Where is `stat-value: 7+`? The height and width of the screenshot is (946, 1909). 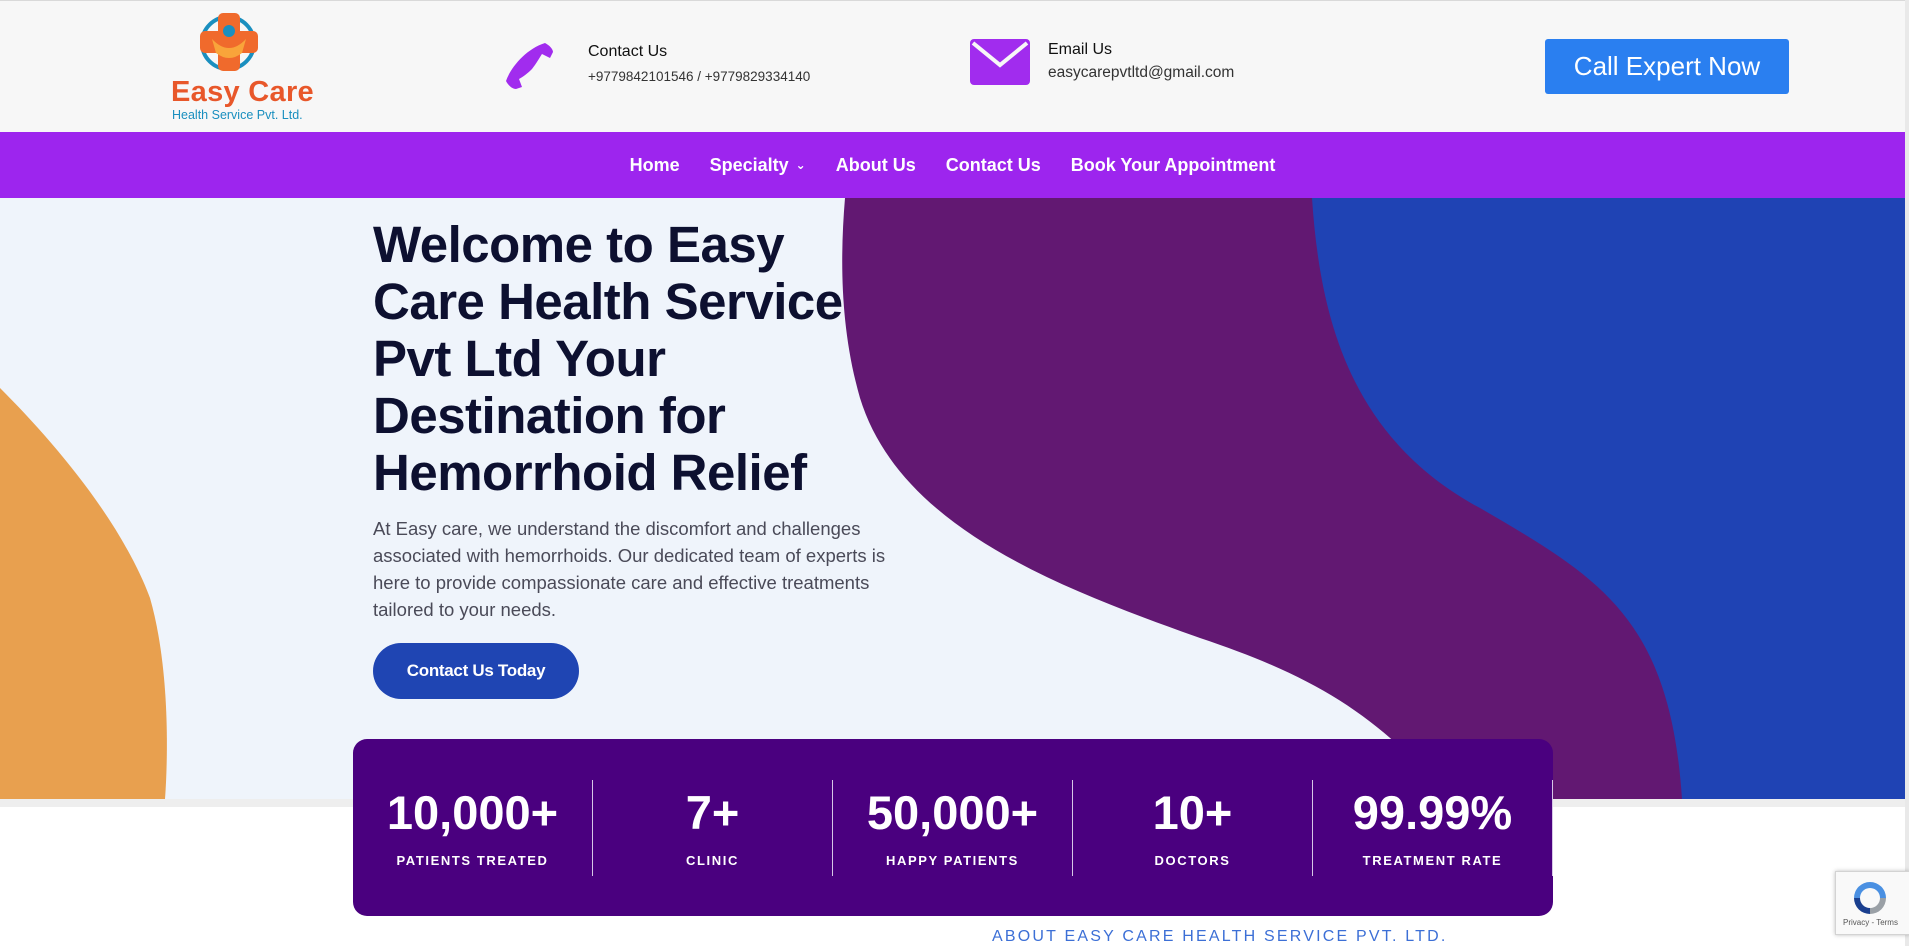
stat-value: 7+ is located at coordinates (712, 812).